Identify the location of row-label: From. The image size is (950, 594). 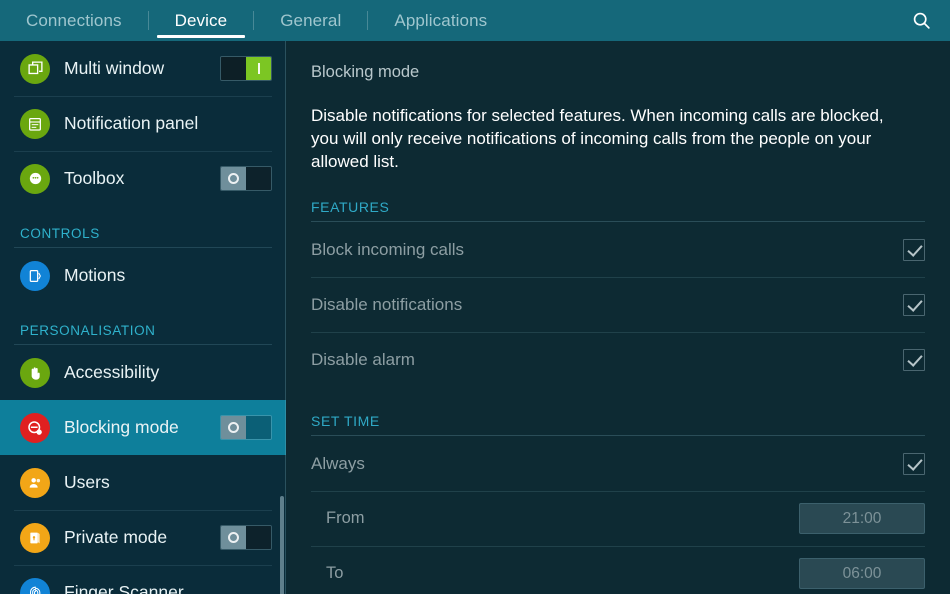
(345, 518).